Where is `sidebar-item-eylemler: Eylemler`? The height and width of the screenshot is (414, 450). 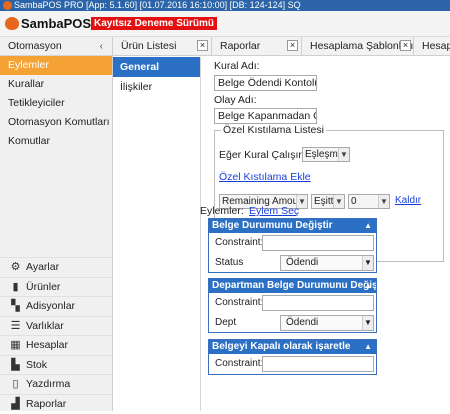
sidebar-item-eylemler: Eylemler is located at coordinates (56, 65).